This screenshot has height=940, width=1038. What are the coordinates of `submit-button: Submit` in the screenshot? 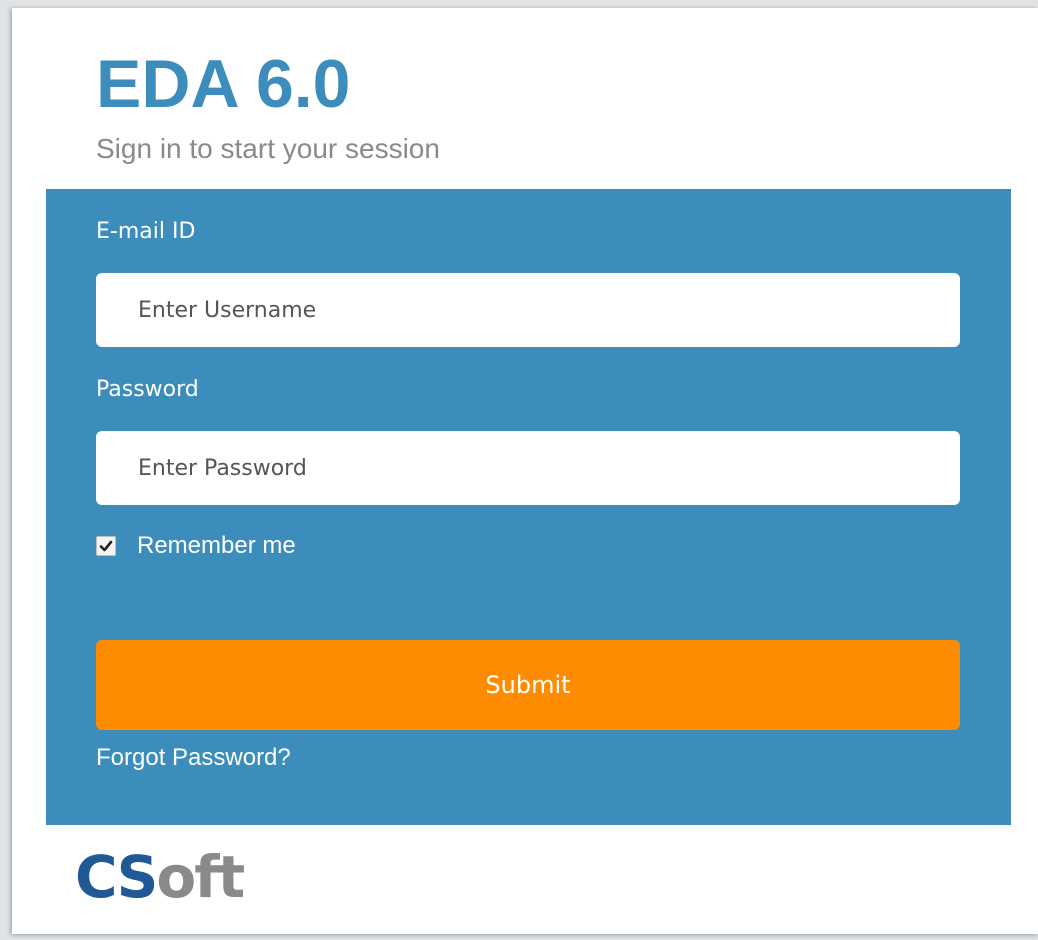 It's located at (528, 685).